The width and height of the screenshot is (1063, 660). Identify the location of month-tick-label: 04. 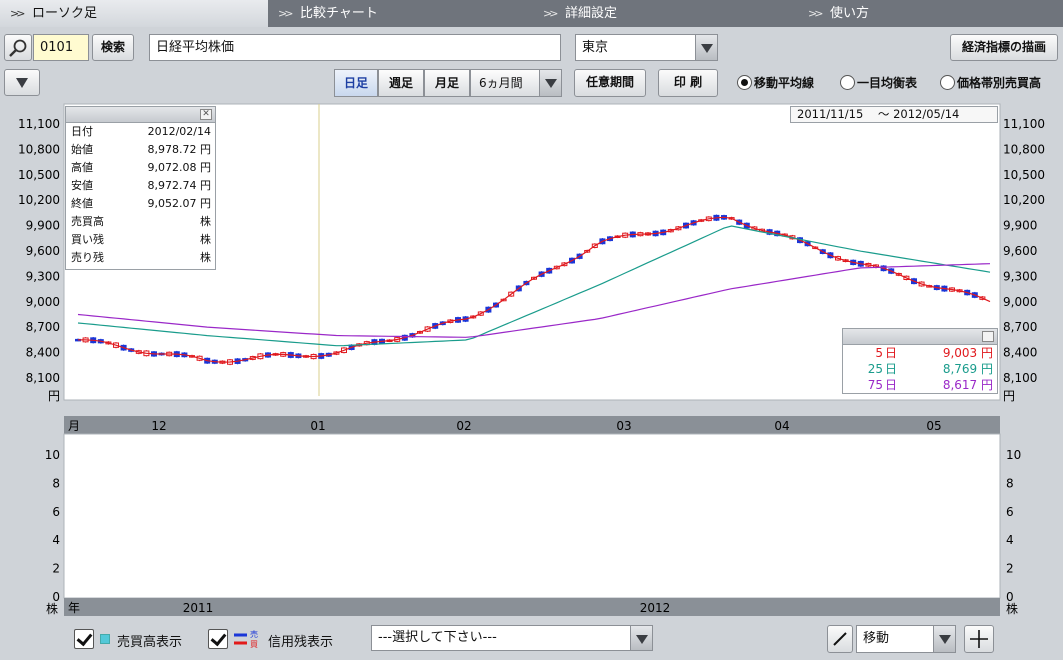
(781, 426).